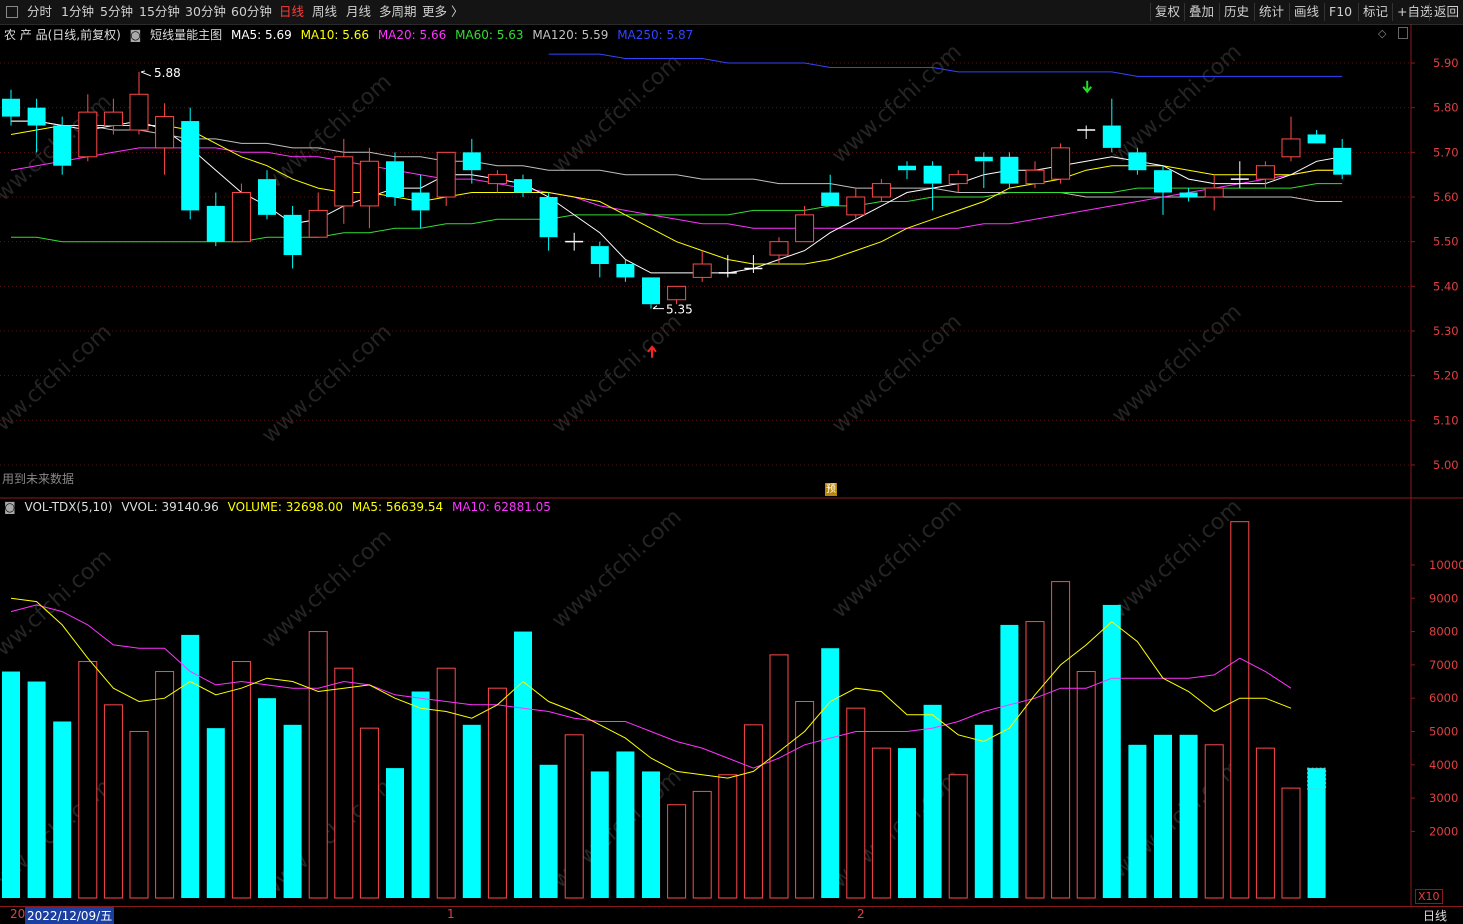 This screenshot has width=1463, height=924. What do you see at coordinates (12, 12) in the screenshot?
I see `collapse-icon` at bounding box center [12, 12].